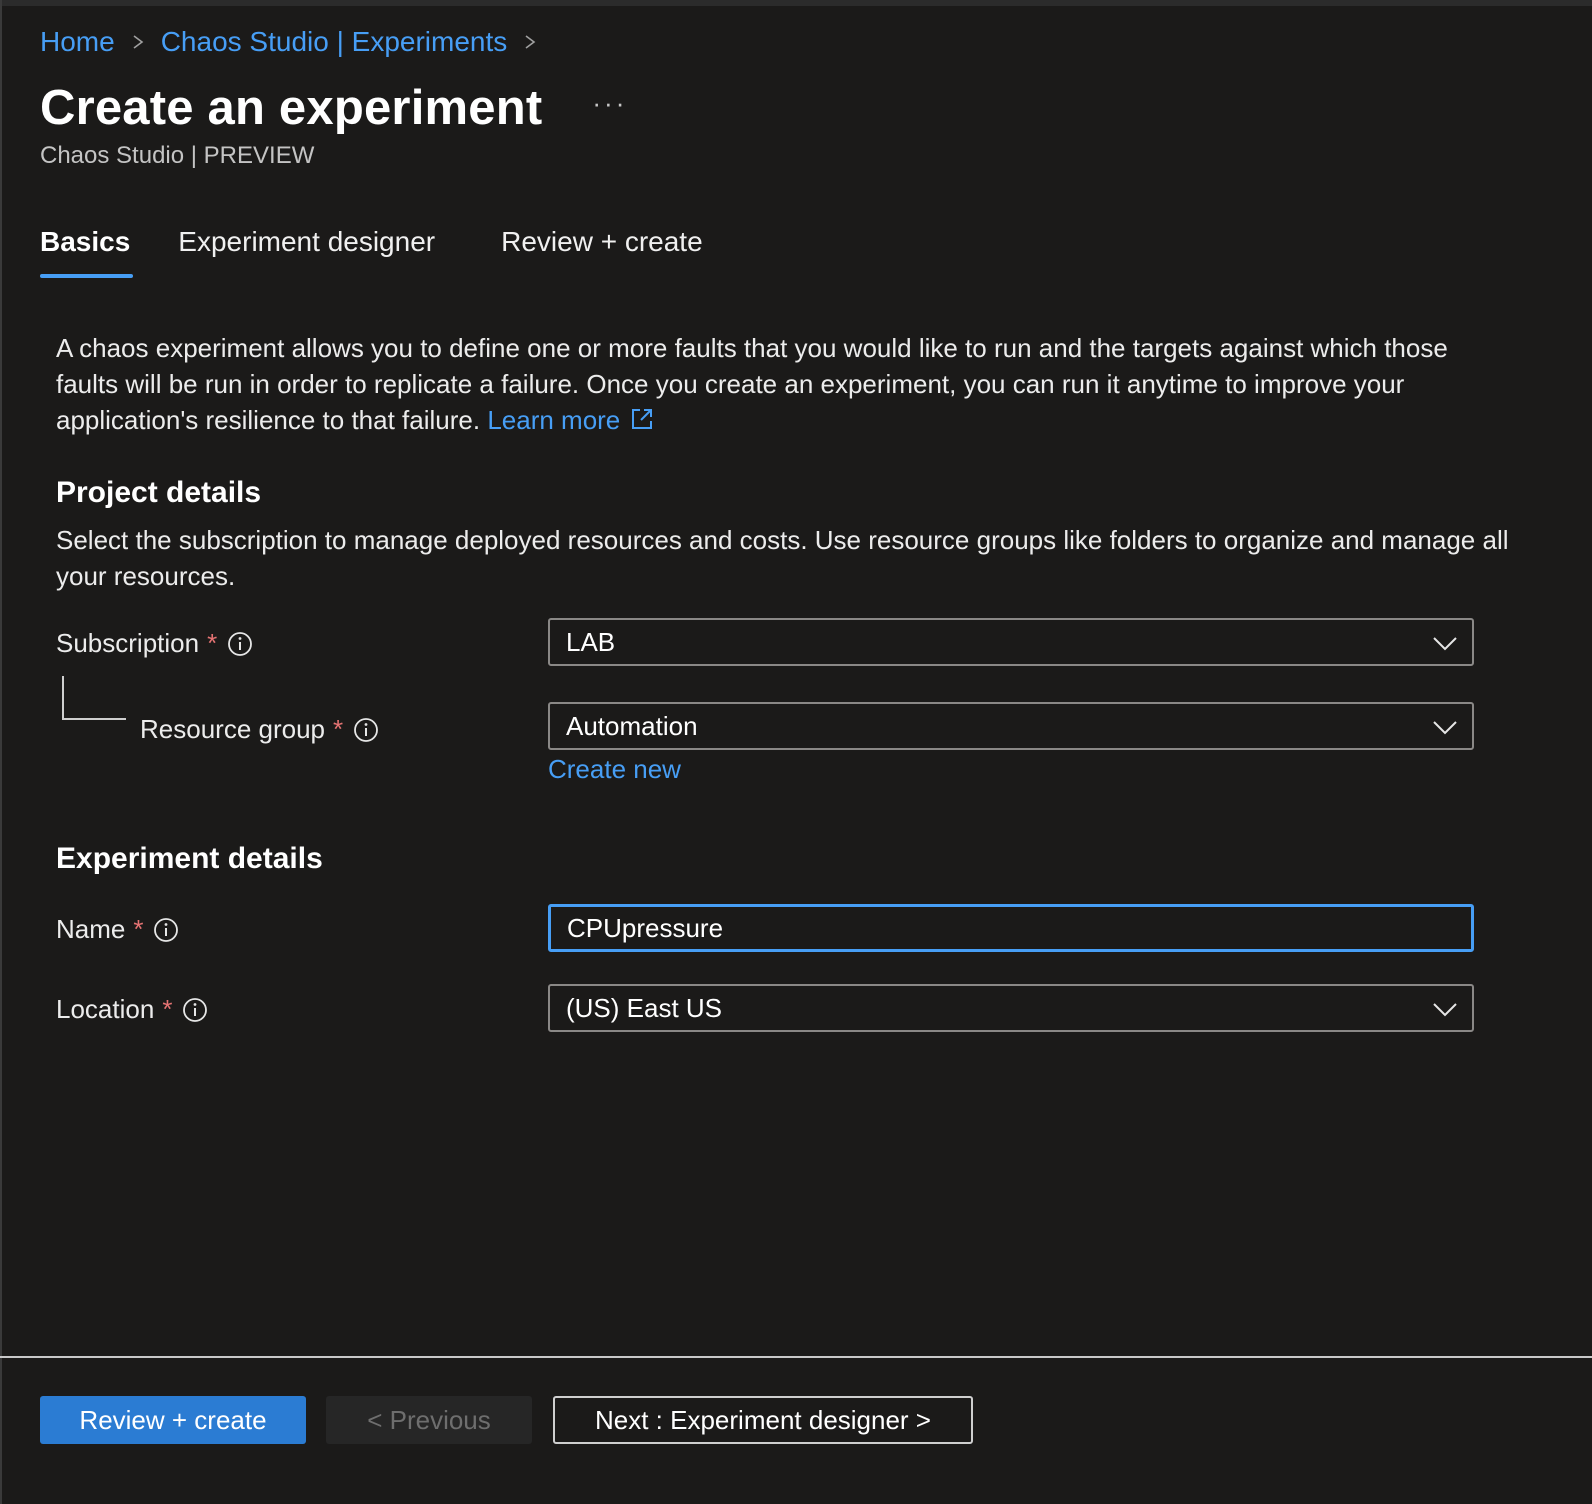 The height and width of the screenshot is (1504, 1592). Describe the element at coordinates (796, 1357) in the screenshot. I see `footer-divider` at that location.